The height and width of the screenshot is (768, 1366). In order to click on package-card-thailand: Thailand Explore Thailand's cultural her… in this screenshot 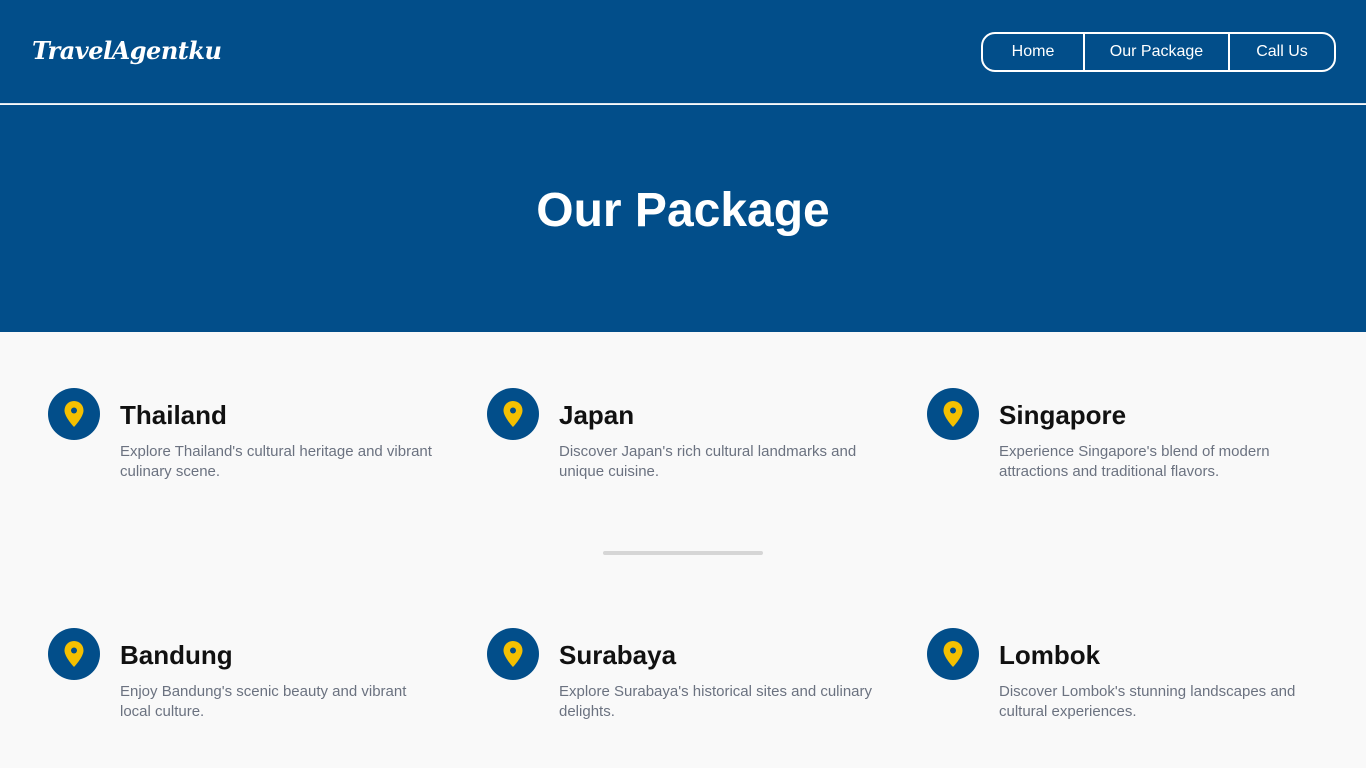, I will do `click(248, 438)`.